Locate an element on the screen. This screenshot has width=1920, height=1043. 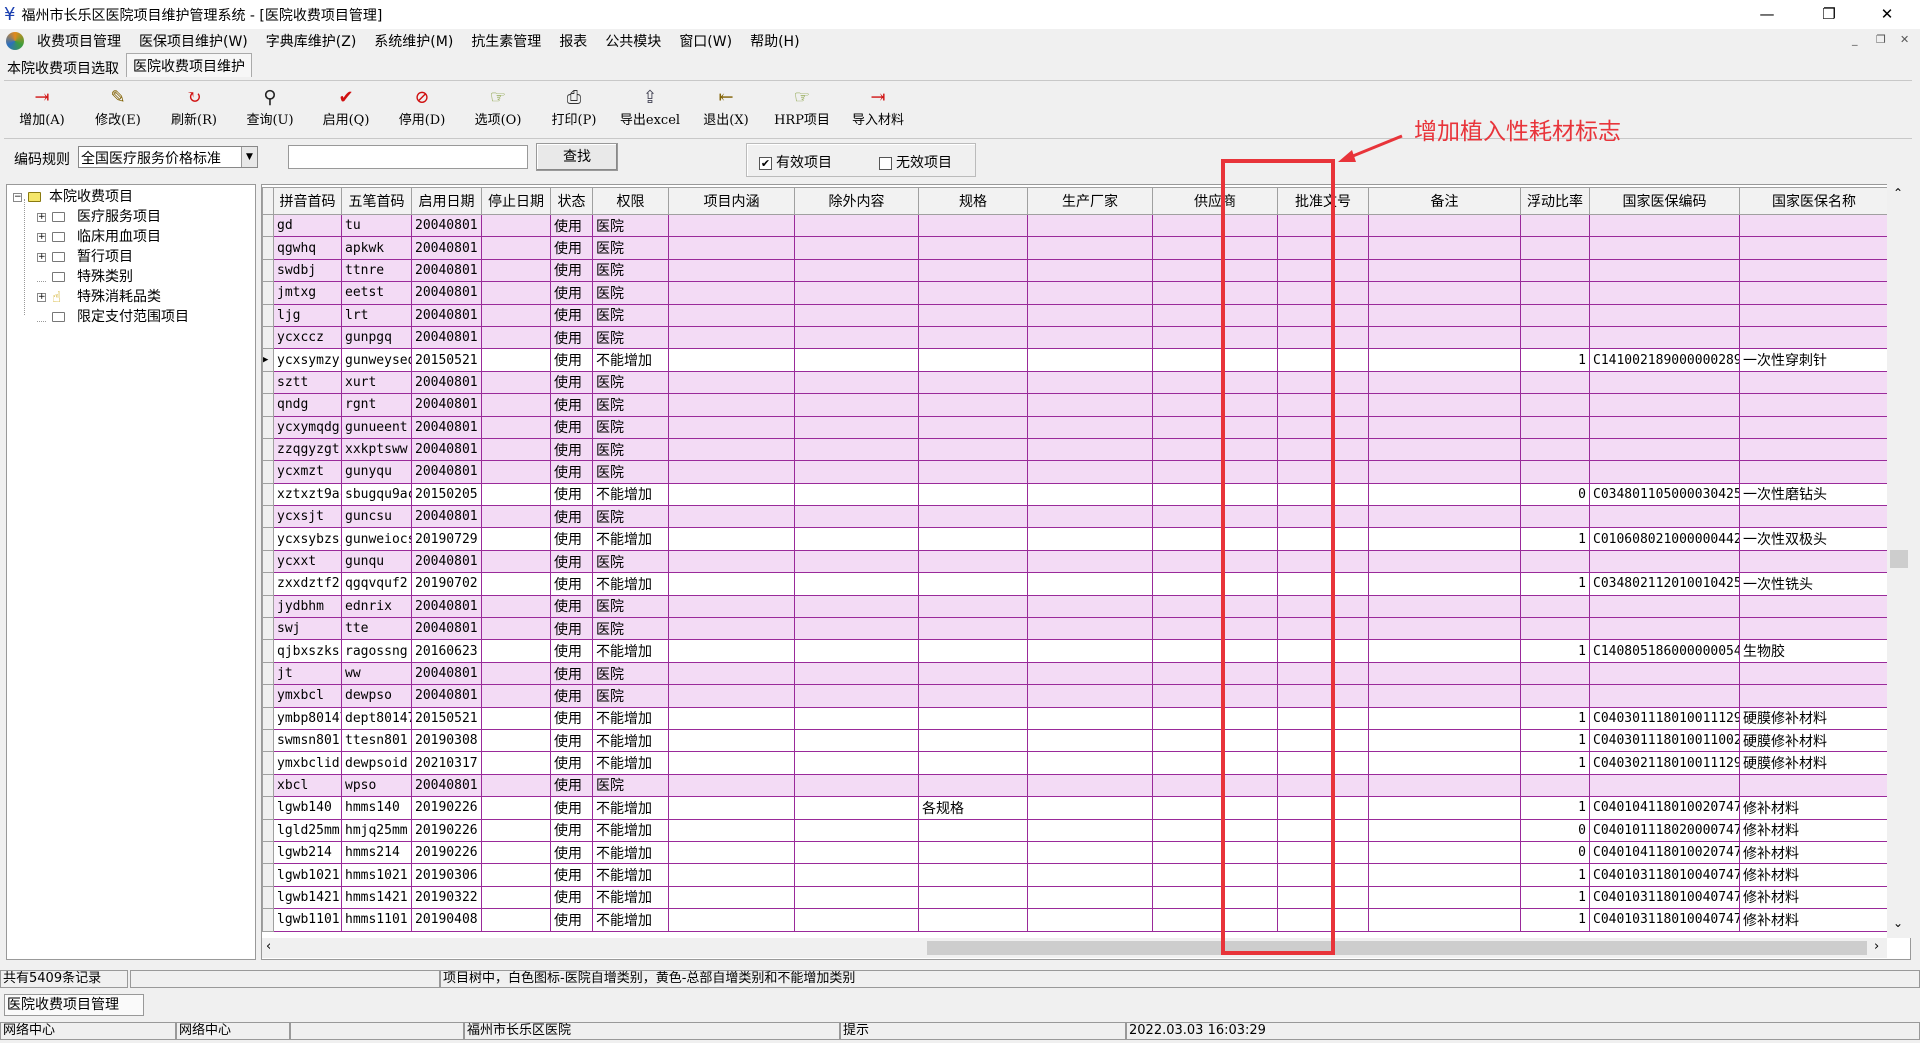
cell-2: 20190226 is located at coordinates (446, 830).